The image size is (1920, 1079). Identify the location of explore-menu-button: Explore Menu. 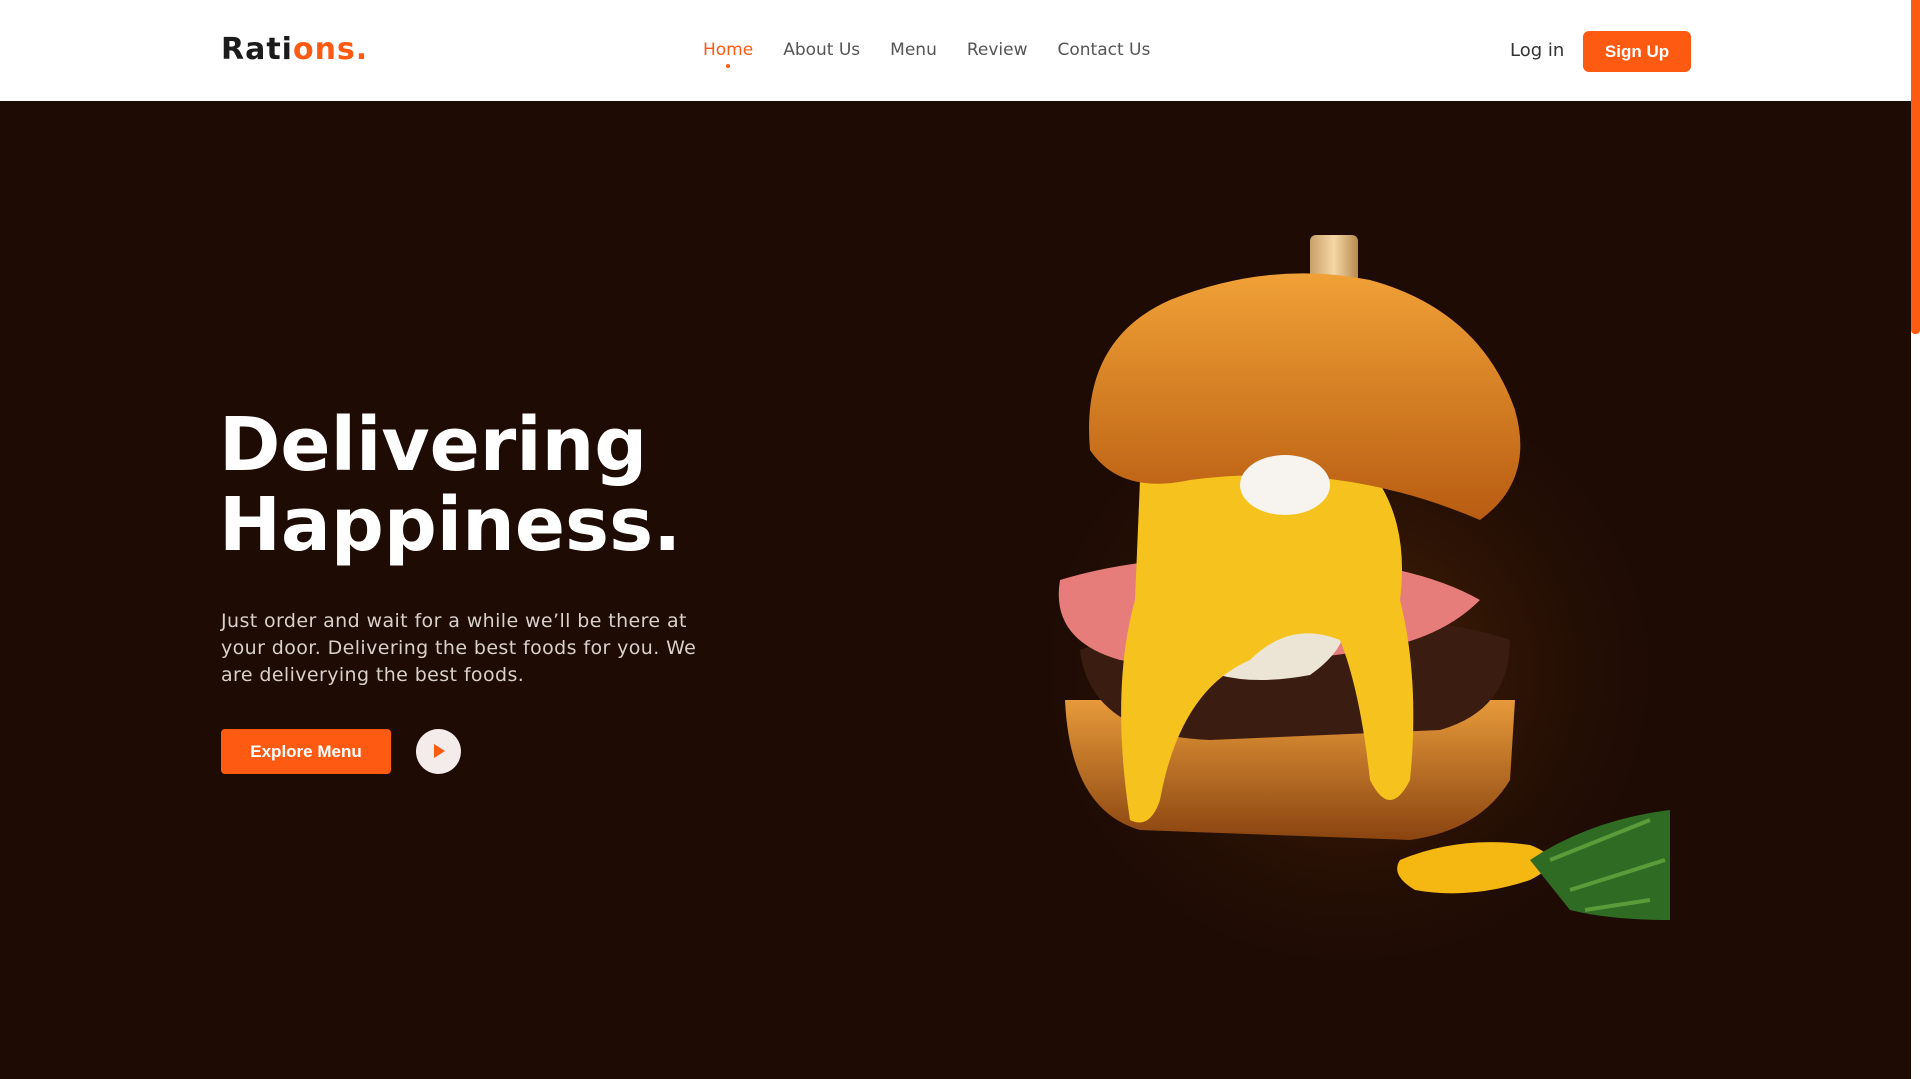
(306, 751).